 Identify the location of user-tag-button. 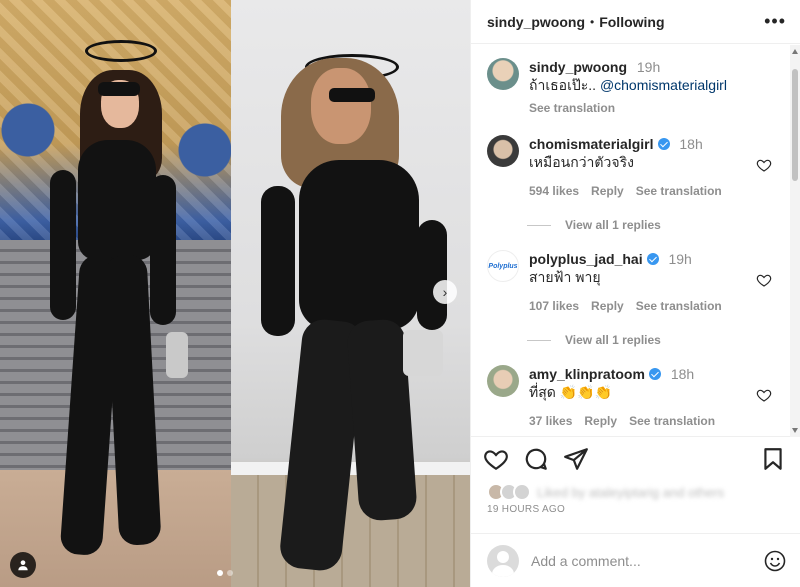
(23, 565).